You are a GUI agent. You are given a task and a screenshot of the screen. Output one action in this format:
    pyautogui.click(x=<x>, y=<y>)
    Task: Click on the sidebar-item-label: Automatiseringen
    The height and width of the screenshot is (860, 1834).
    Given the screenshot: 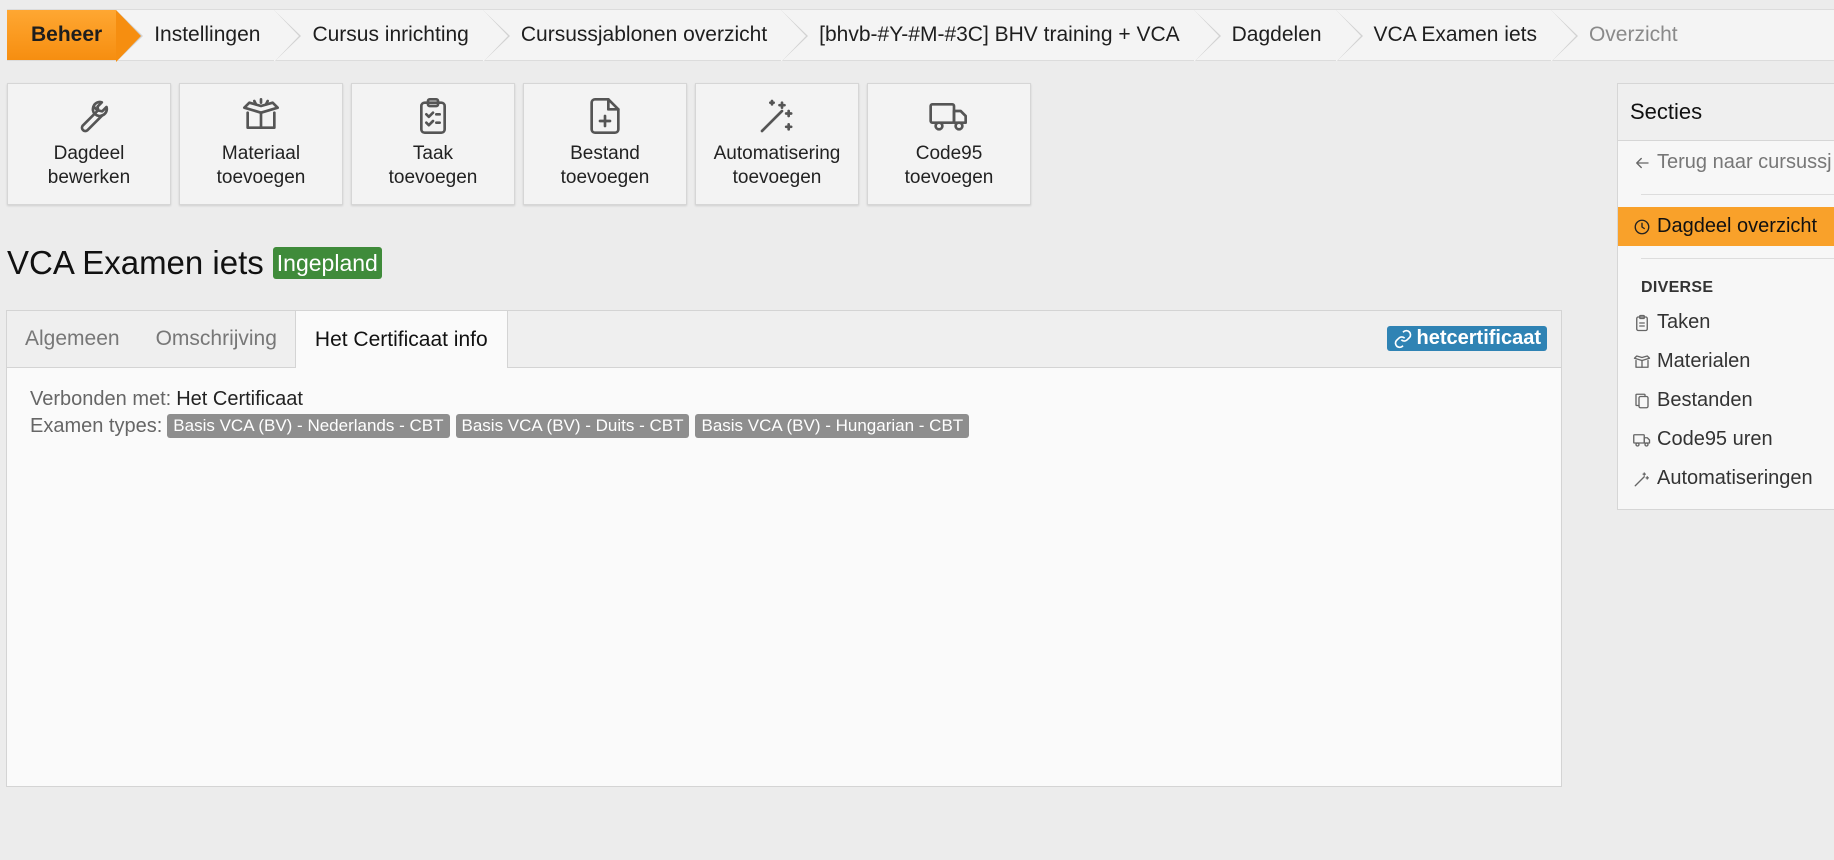 What is the action you would take?
    pyautogui.click(x=1735, y=478)
    